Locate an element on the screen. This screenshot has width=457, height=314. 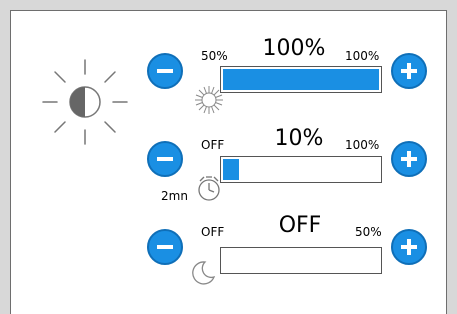
night-value: OFF is located at coordinates (300, 225).